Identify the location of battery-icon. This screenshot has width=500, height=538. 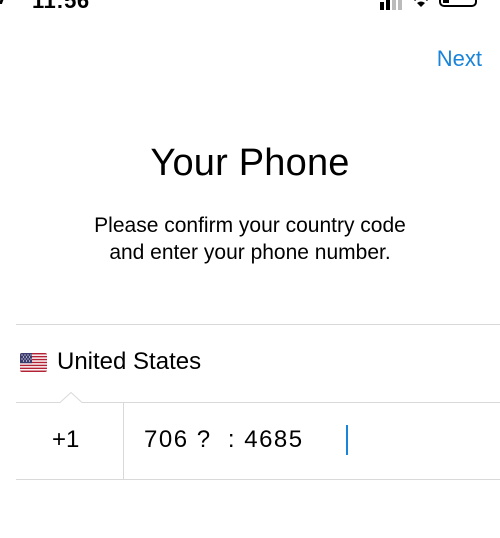
(458, 3).